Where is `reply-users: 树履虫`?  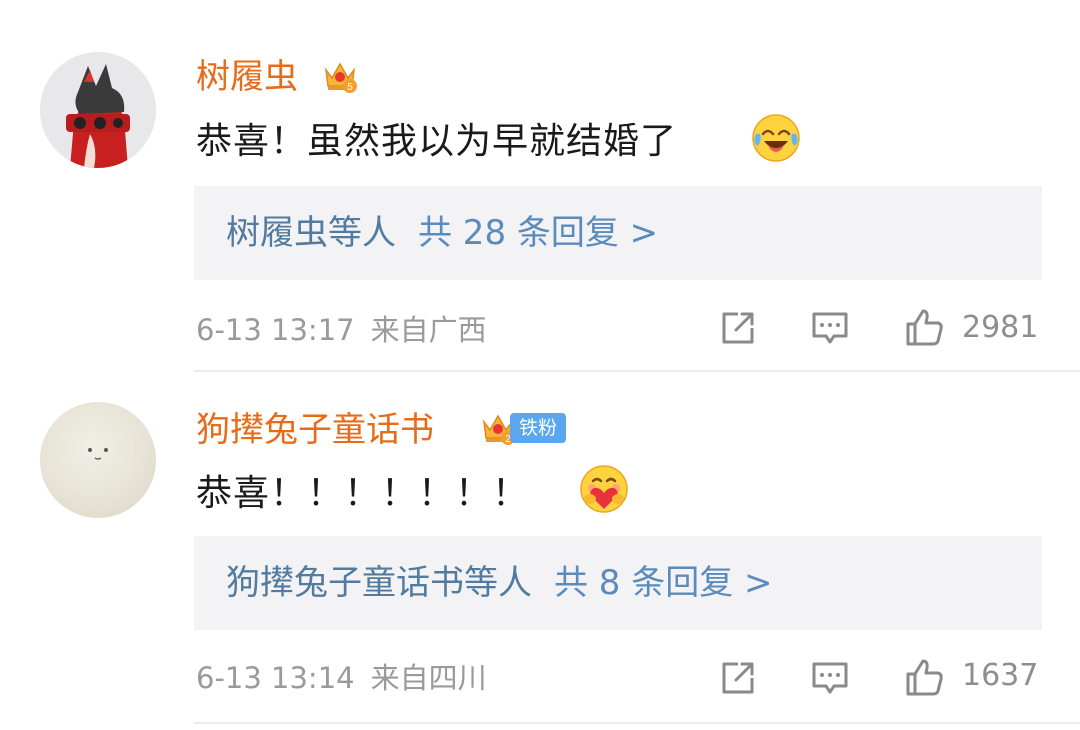 reply-users: 树履虫 is located at coordinates (277, 233).